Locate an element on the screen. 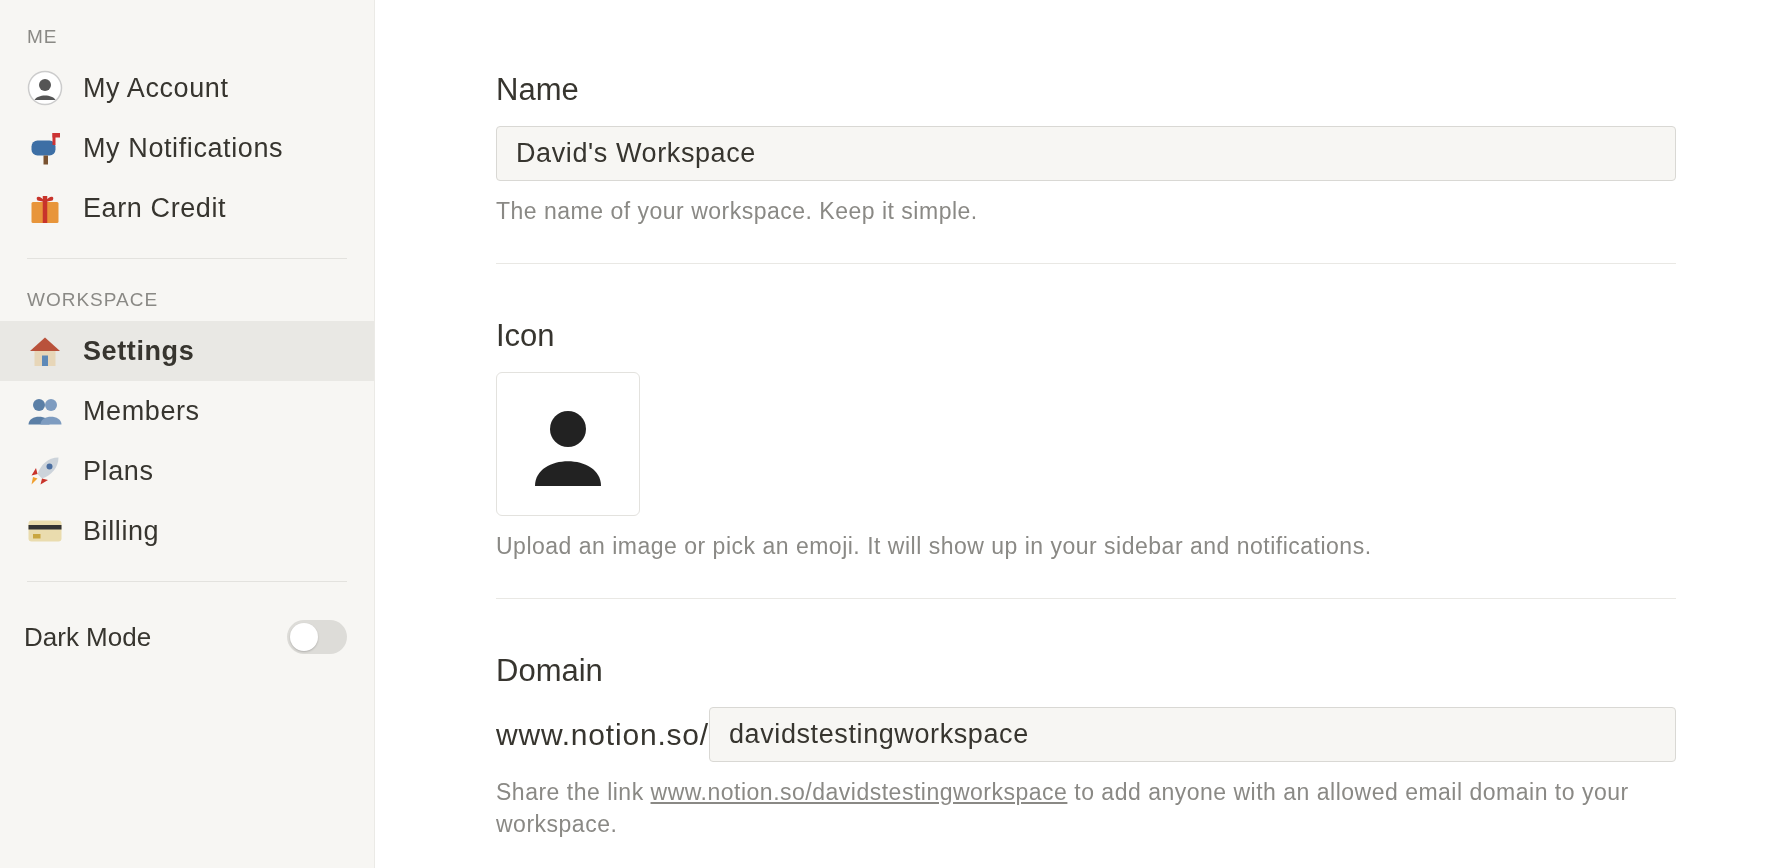  section-heading: ME is located at coordinates (42, 37).